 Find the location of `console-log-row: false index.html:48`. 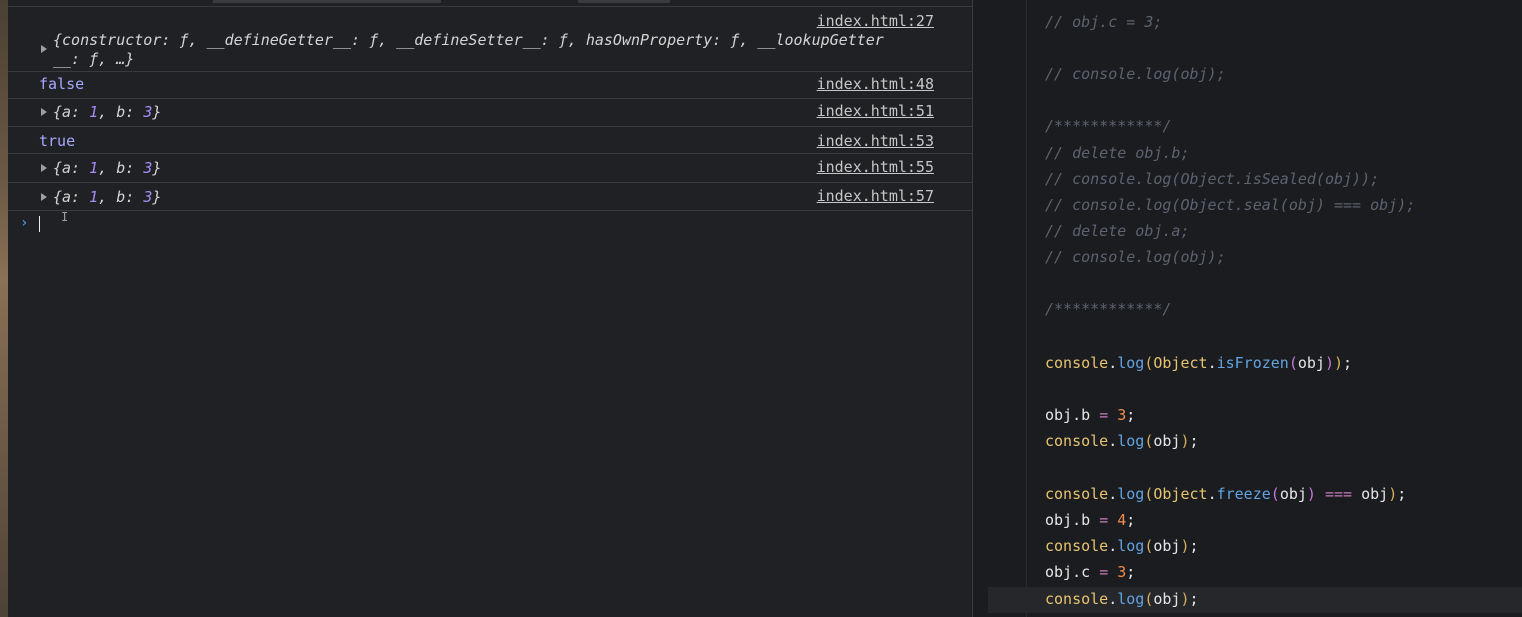

console-log-row: false index.html:48 is located at coordinates (490, 85).